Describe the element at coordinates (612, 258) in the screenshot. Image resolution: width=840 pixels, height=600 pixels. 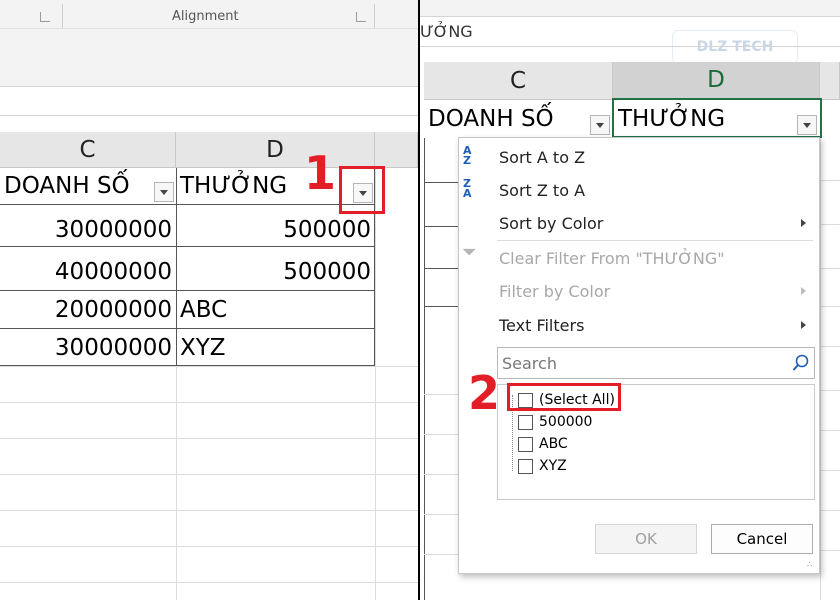
I see `menu-item-label: Clear Filter From "THƯỞNG"` at that location.